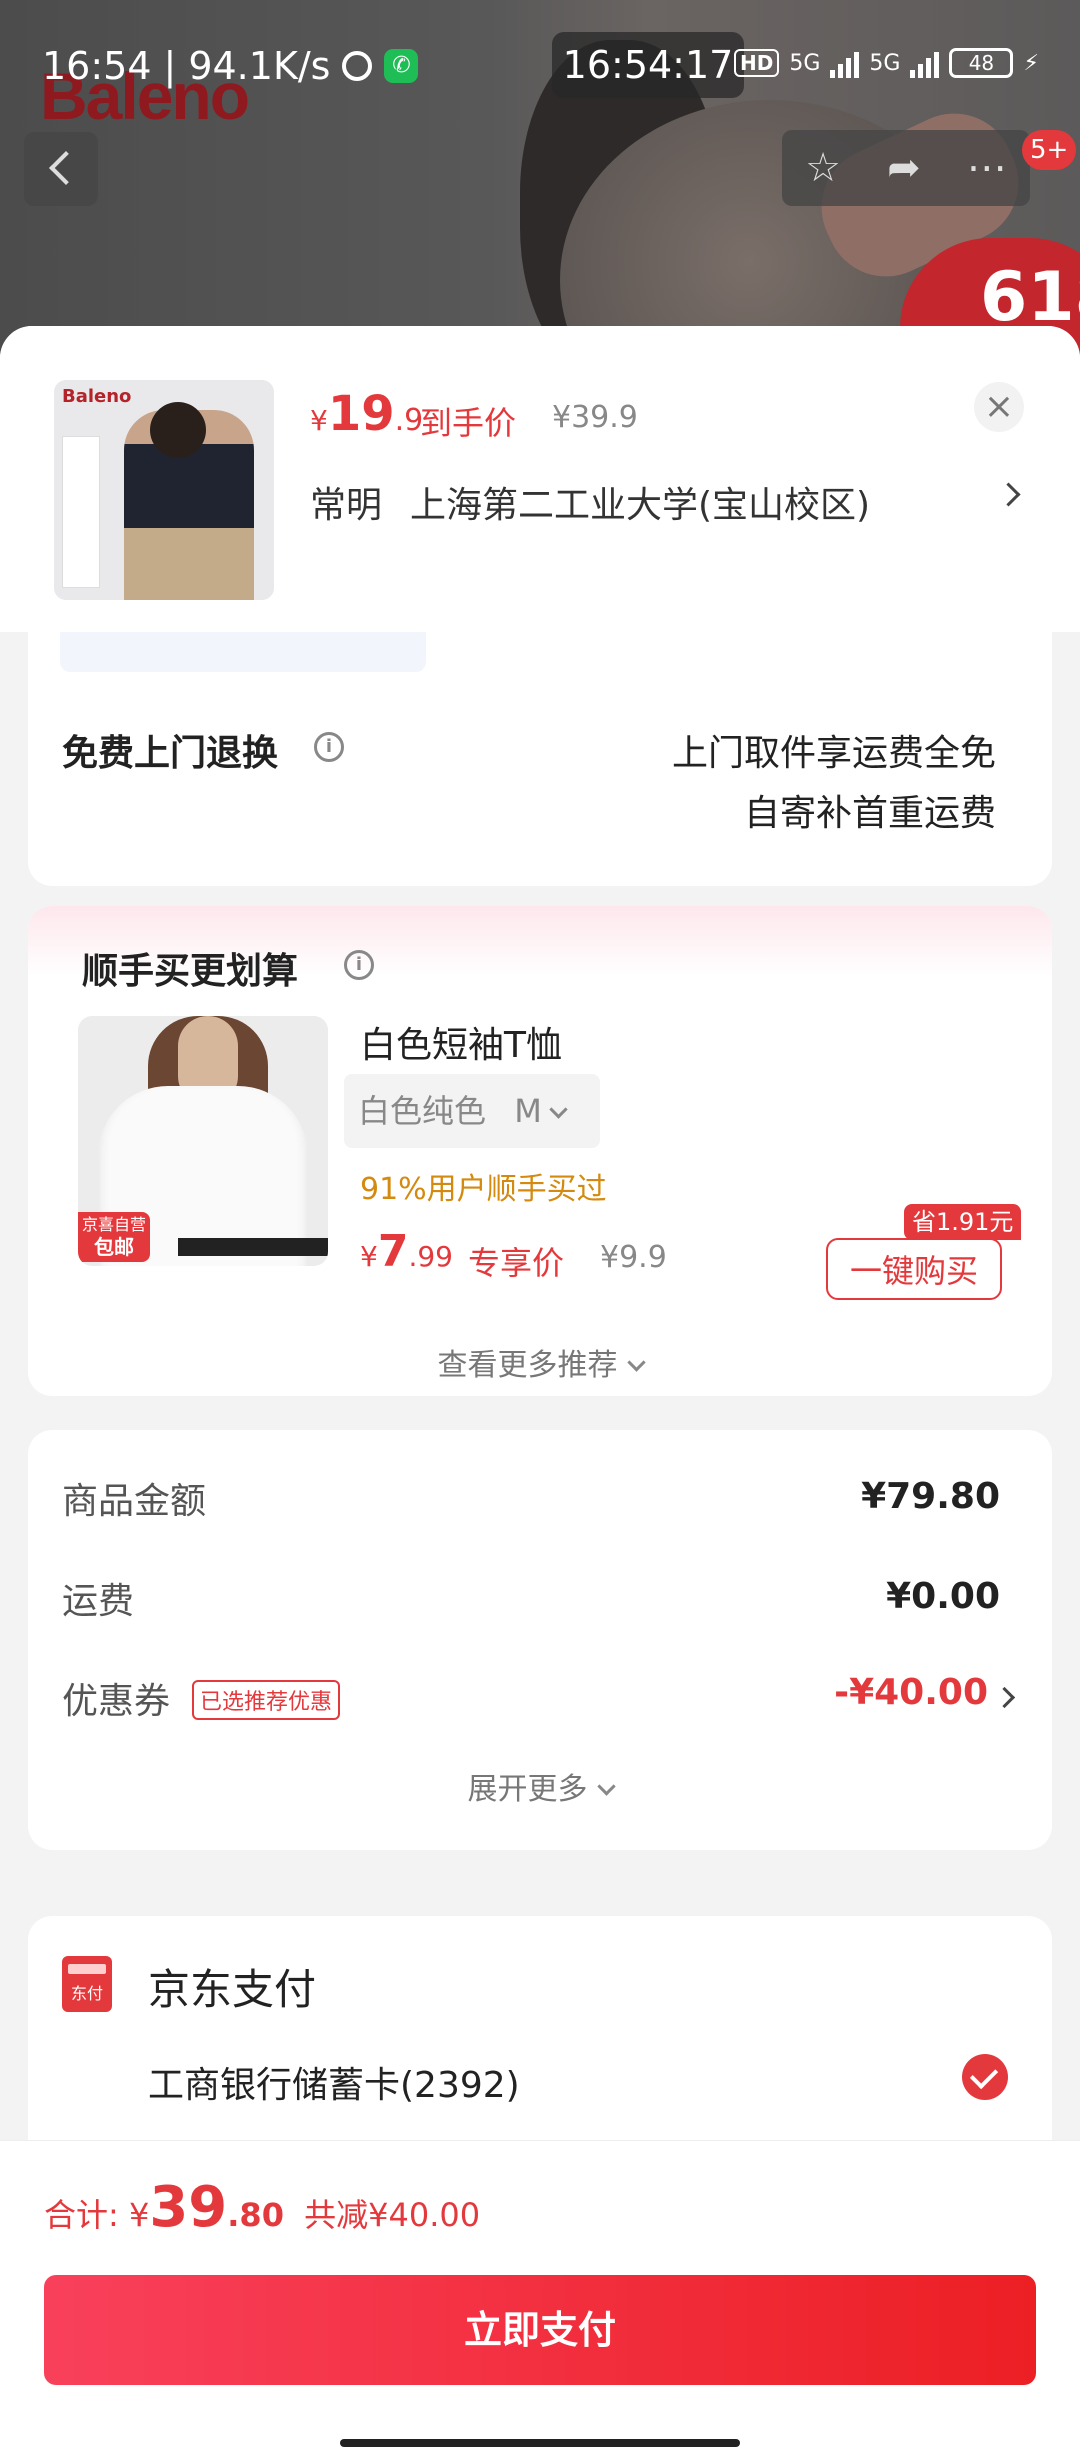 The width and height of the screenshot is (1080, 2461). Describe the element at coordinates (999, 407) in the screenshot. I see `close-icon: ×` at that location.